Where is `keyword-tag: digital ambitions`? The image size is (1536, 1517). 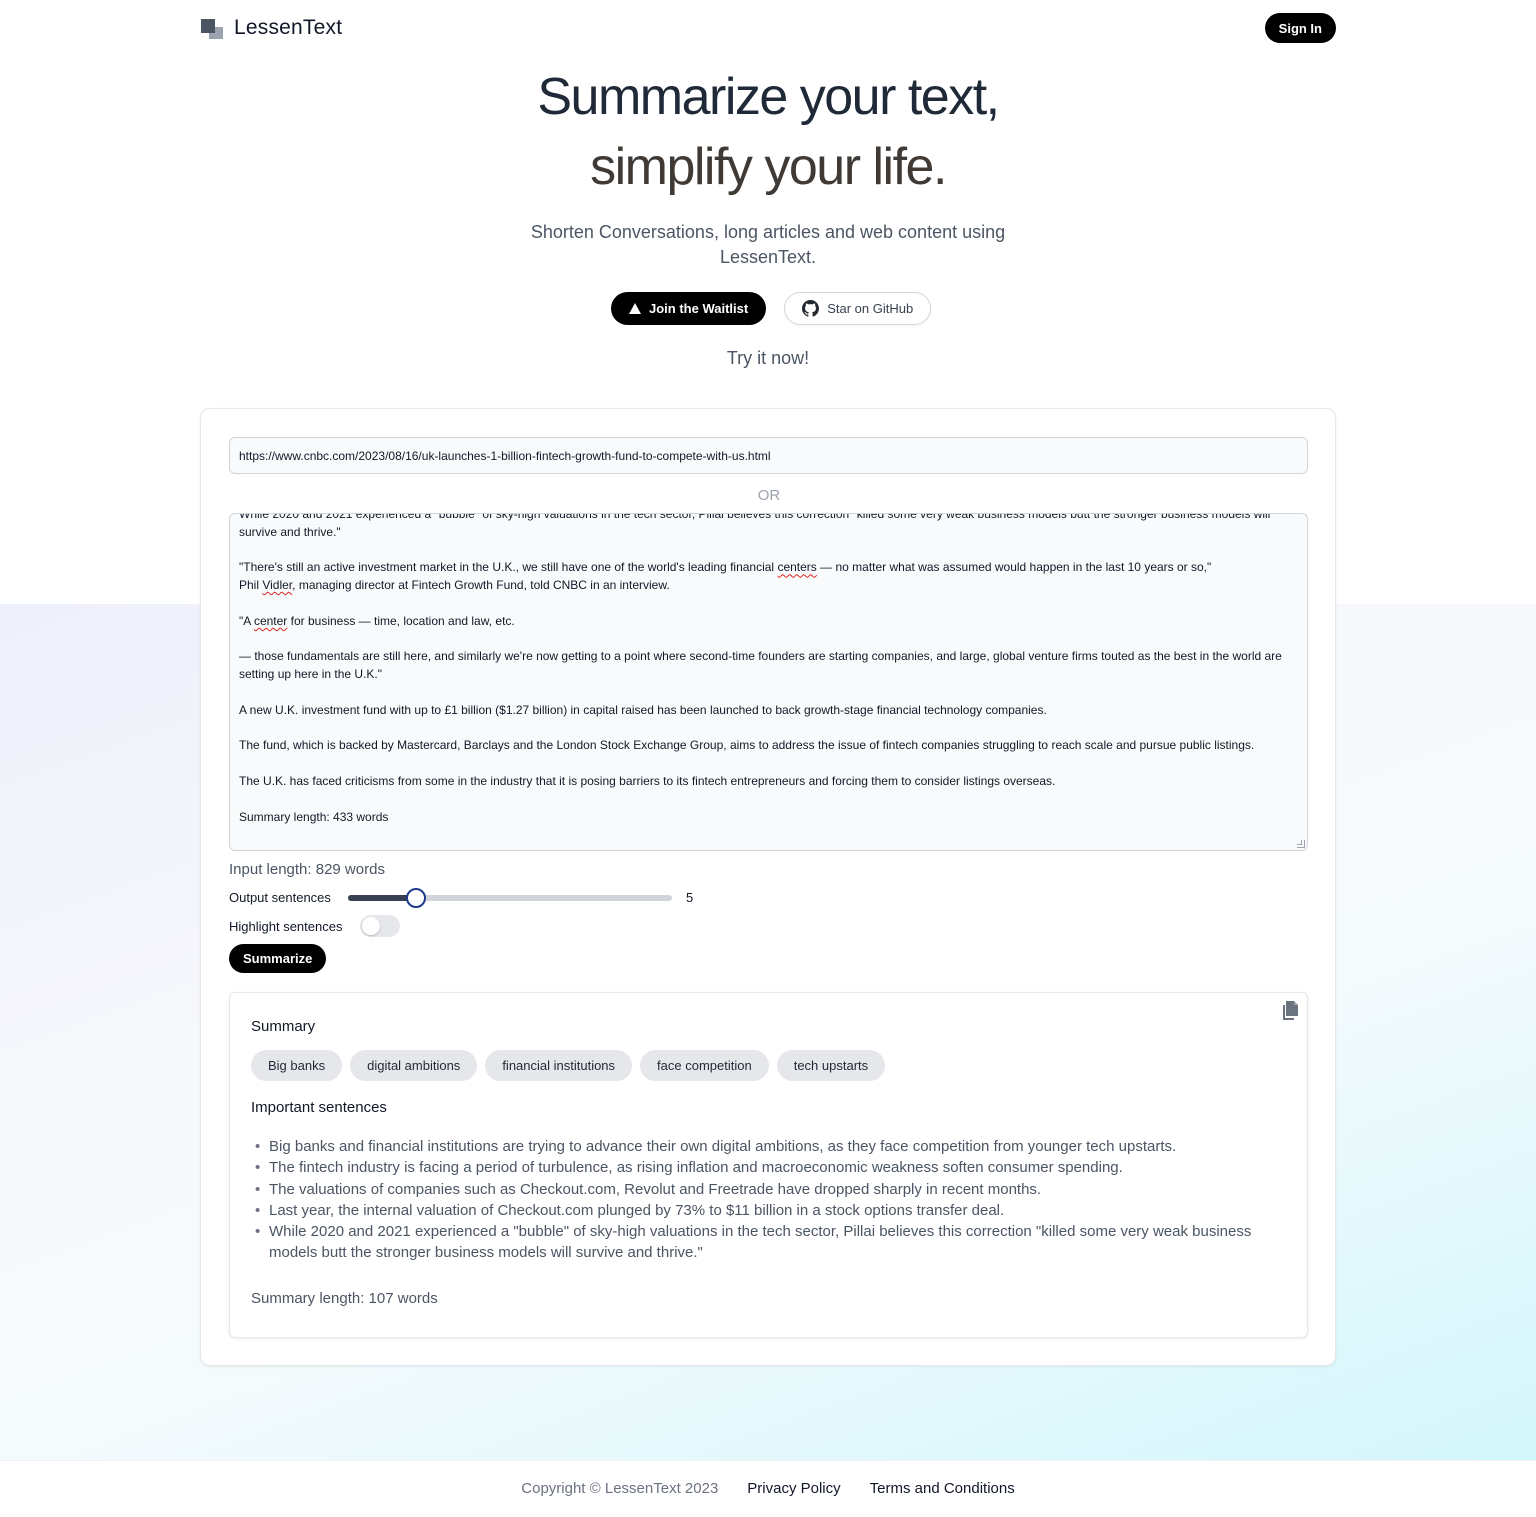 keyword-tag: digital ambitions is located at coordinates (414, 1065).